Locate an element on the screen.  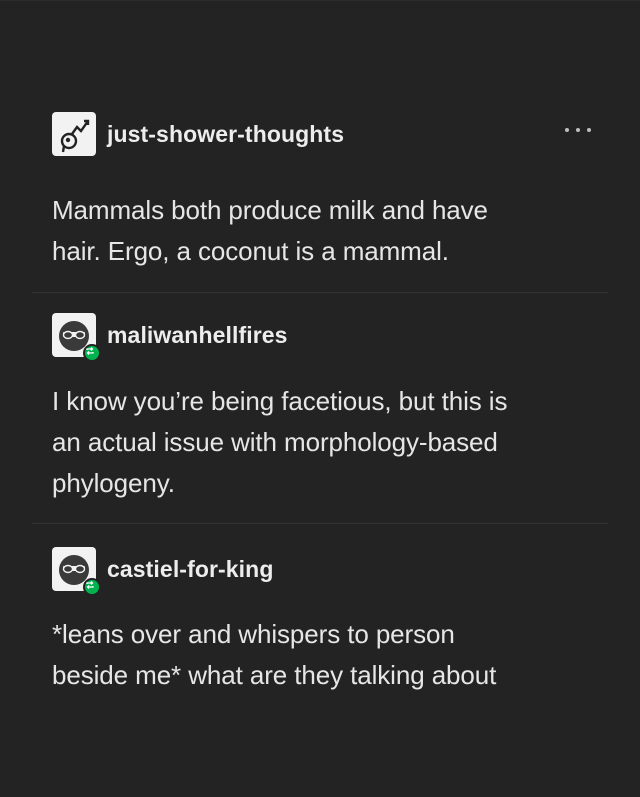
head-with-graph-icon is located at coordinates (75, 136).